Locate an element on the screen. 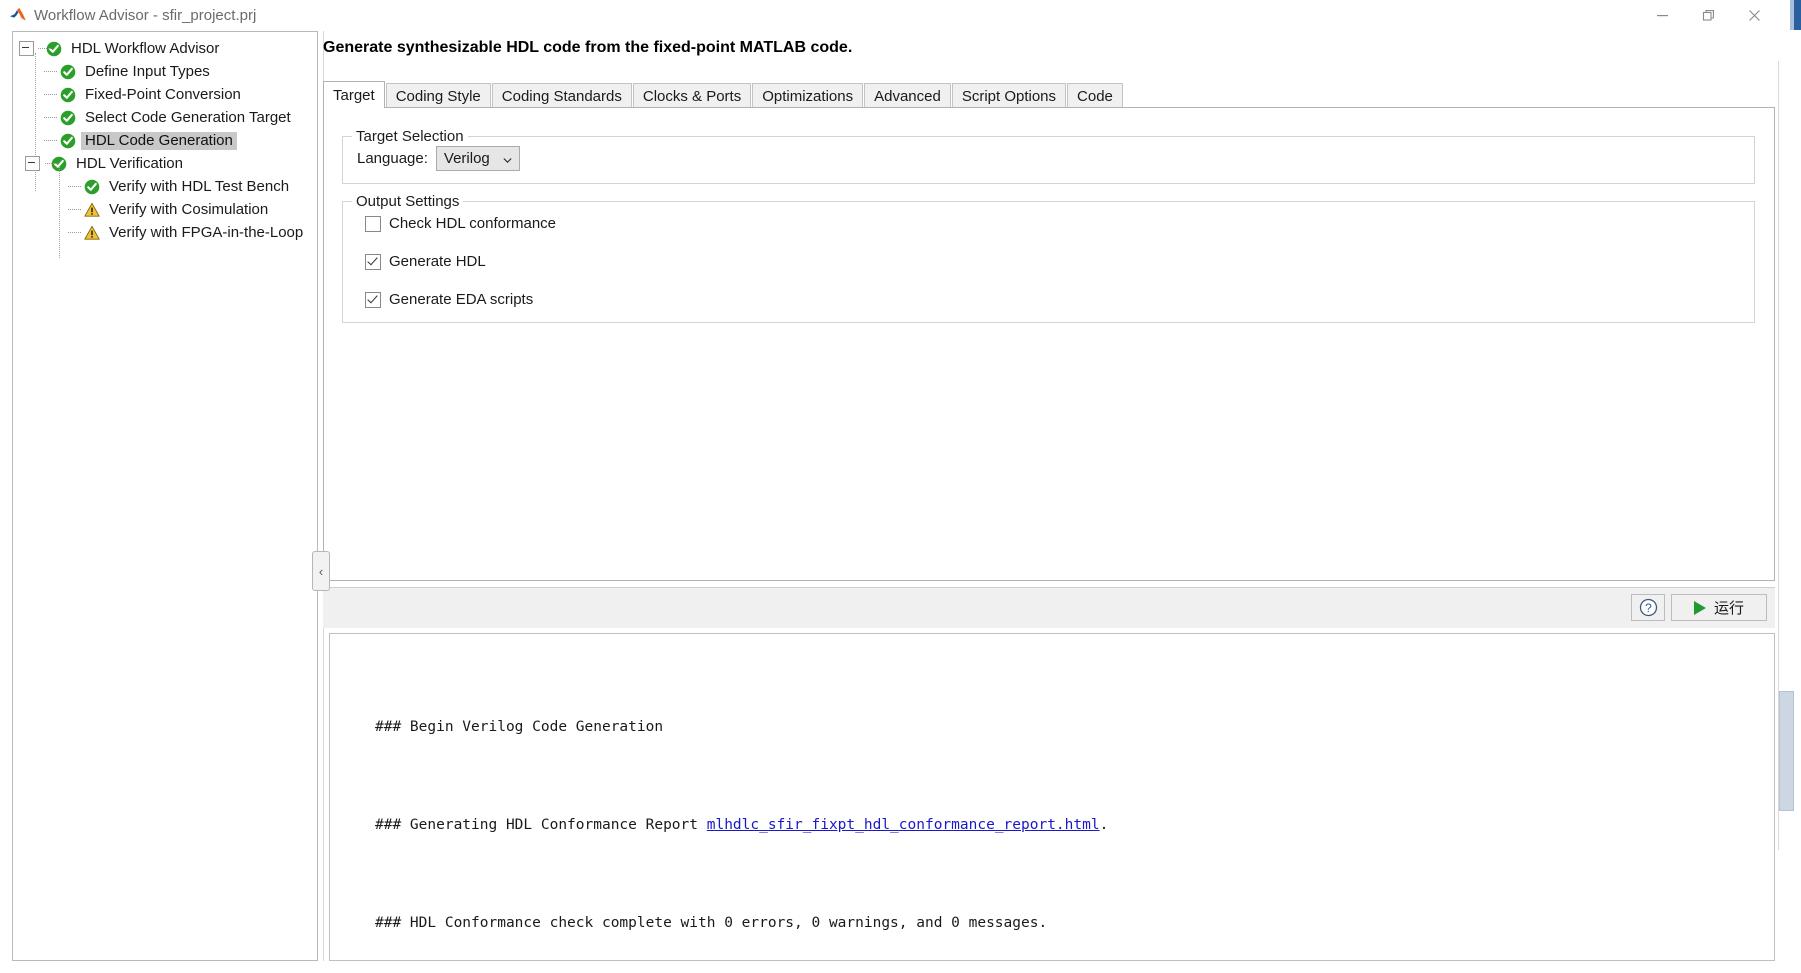 Image resolution: width=1801 pixels, height=973 pixels. tab-clocks-and-ports: Clocks & Ports is located at coordinates (692, 95).